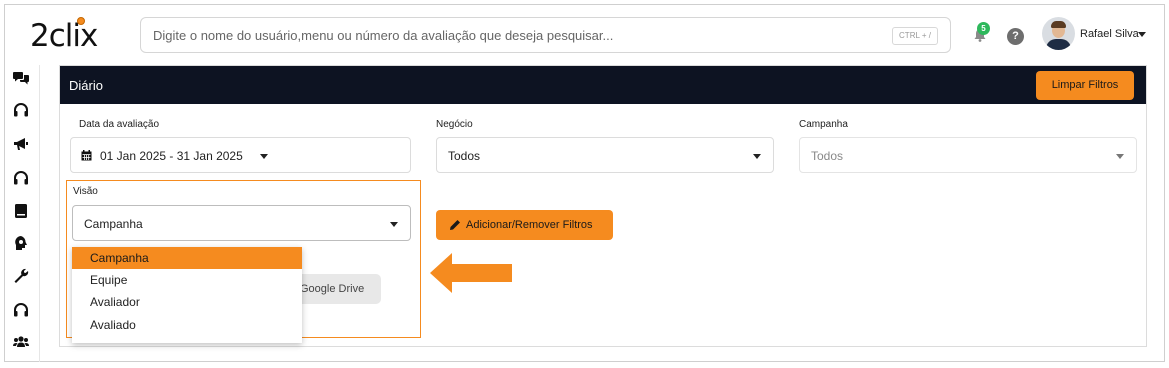  What do you see at coordinates (86, 155) in the screenshot?
I see `calendar-icon` at bounding box center [86, 155].